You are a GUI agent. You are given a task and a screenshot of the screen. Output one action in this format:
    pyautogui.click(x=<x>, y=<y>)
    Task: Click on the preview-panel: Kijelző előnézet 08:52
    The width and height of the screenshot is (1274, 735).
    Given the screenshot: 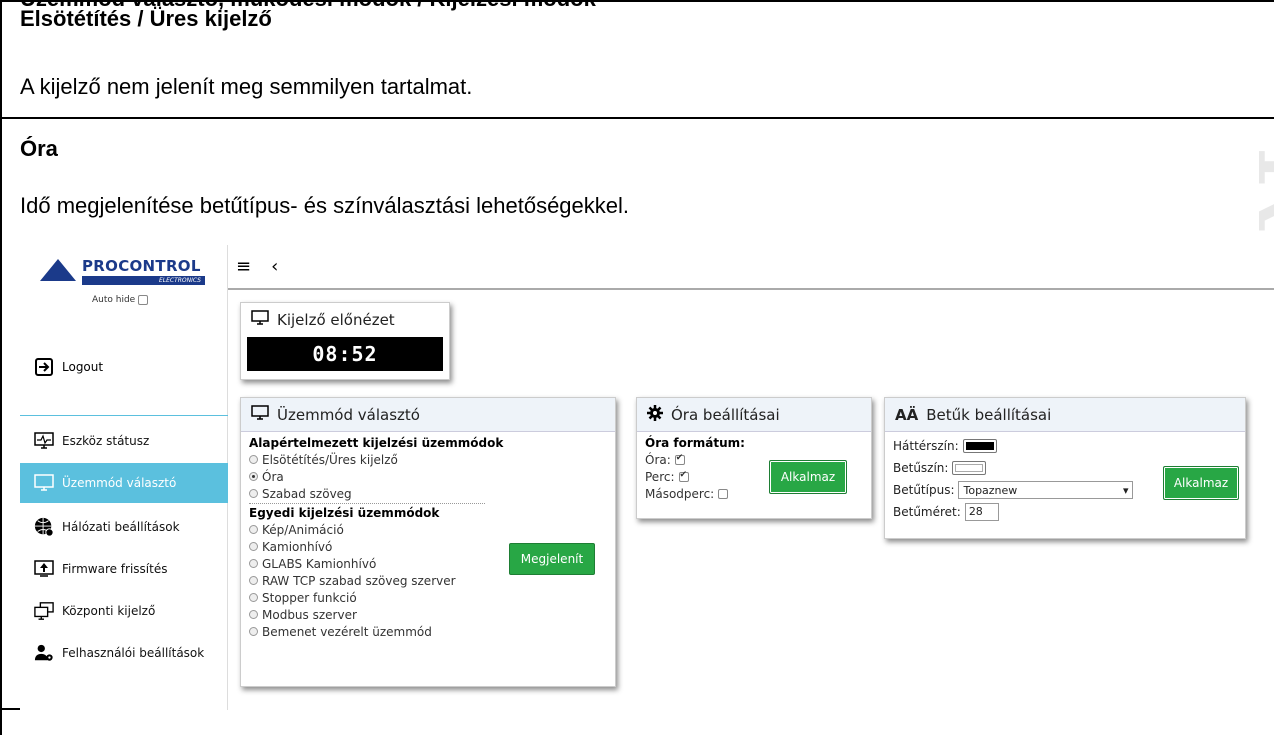 What is the action you would take?
    pyautogui.click(x=345, y=341)
    